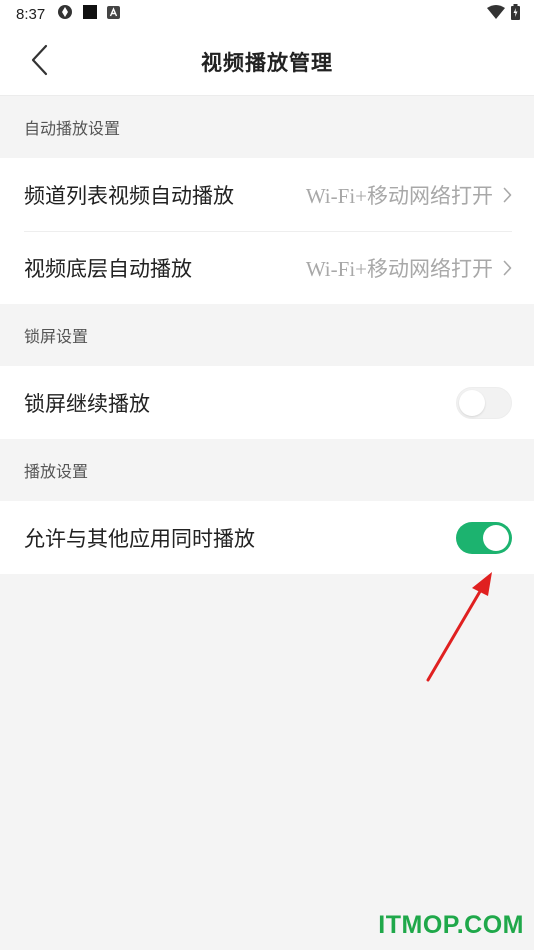 The width and height of the screenshot is (534, 950). I want to click on watermark: ITMOP.COM, so click(451, 925).